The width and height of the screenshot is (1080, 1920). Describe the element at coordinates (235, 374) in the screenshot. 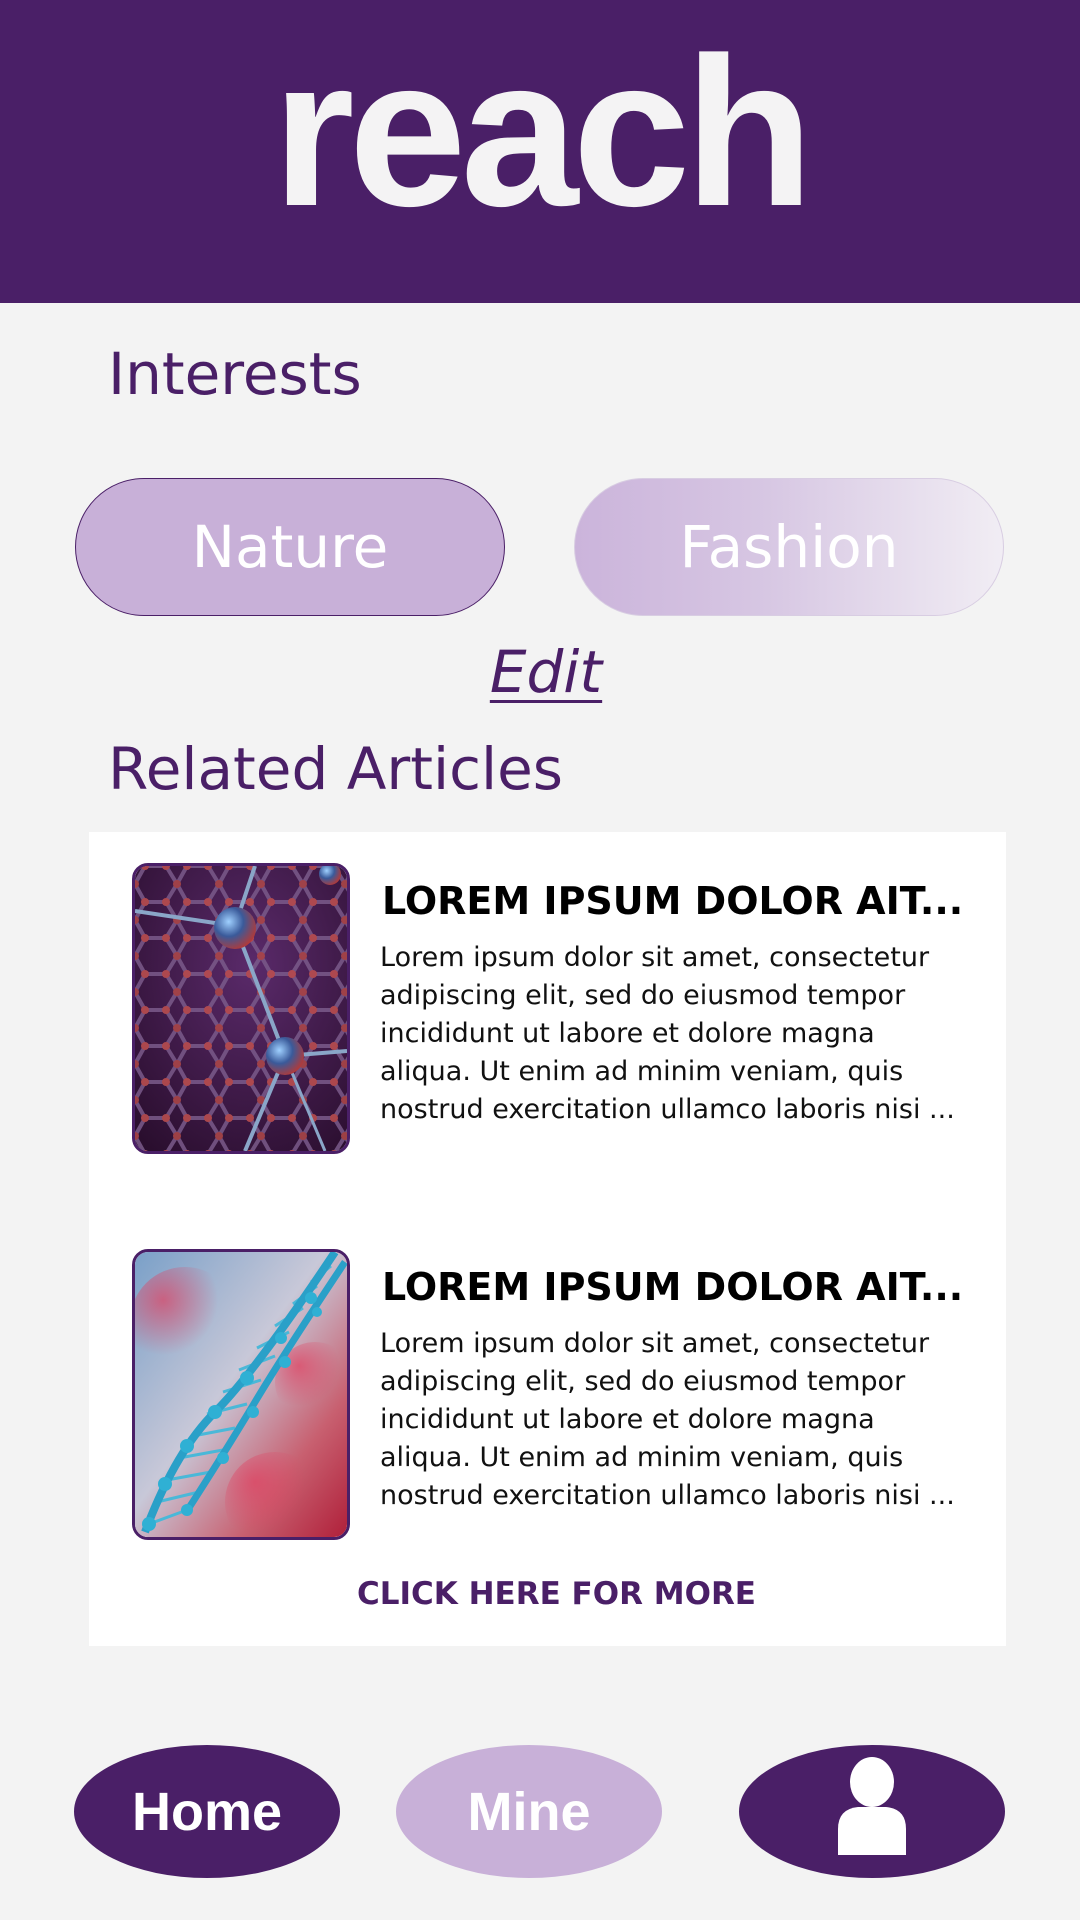

I see `interests-title: Interests` at that location.